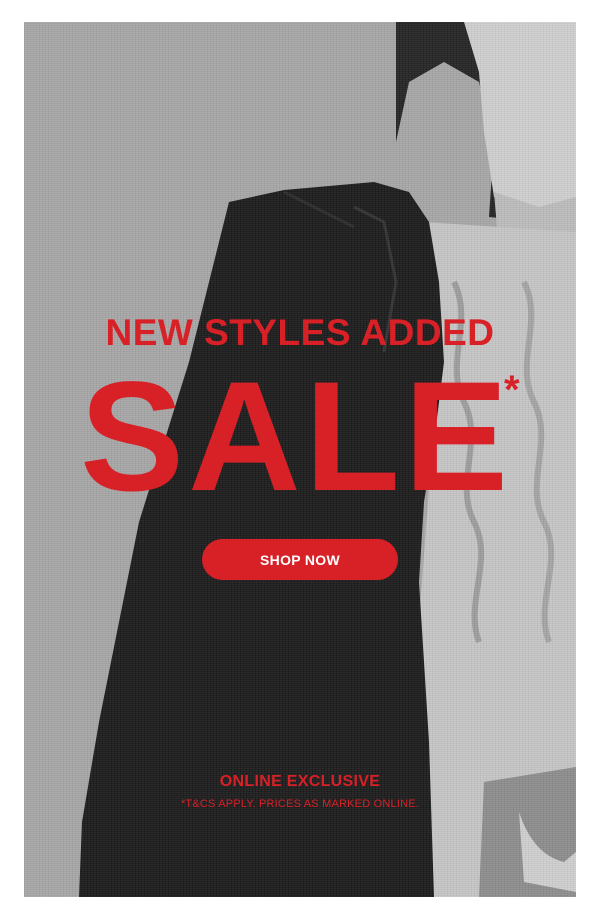  What do you see at coordinates (300, 804) in the screenshot?
I see `terms-disclaimer: *T&CS APPLY. PRICES AS MARKED ONLINE.` at bounding box center [300, 804].